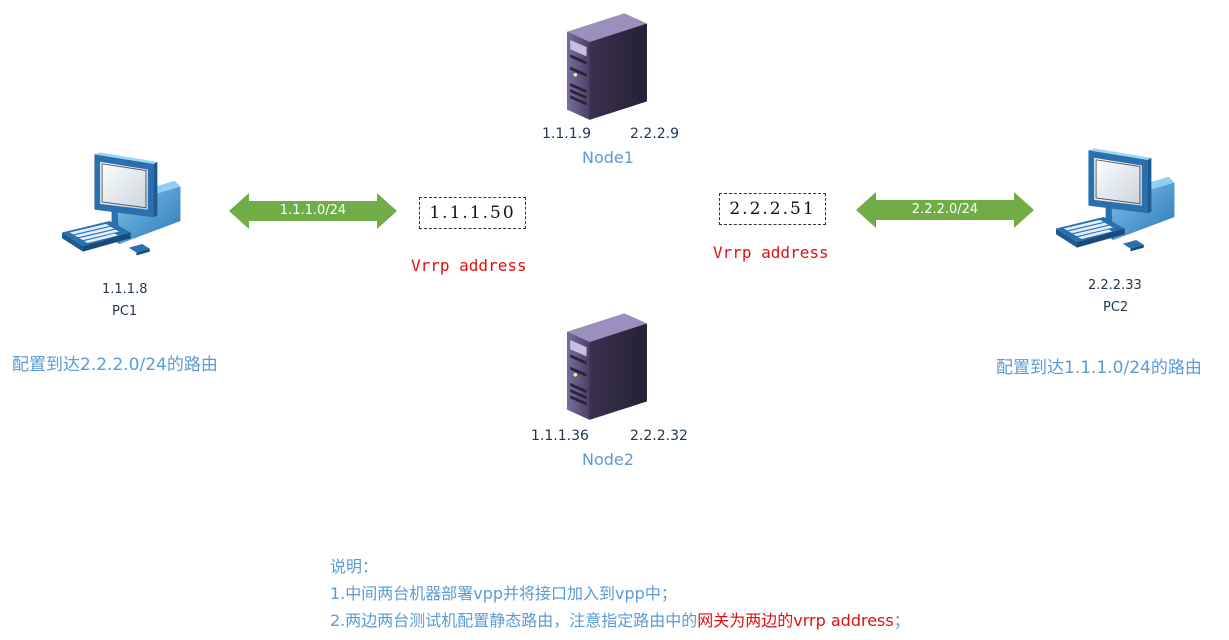 This screenshot has height=640, width=1229. Describe the element at coordinates (795, 620) in the screenshot. I see `notes-line2-highlight: 网关为两边的vrrp address` at that location.